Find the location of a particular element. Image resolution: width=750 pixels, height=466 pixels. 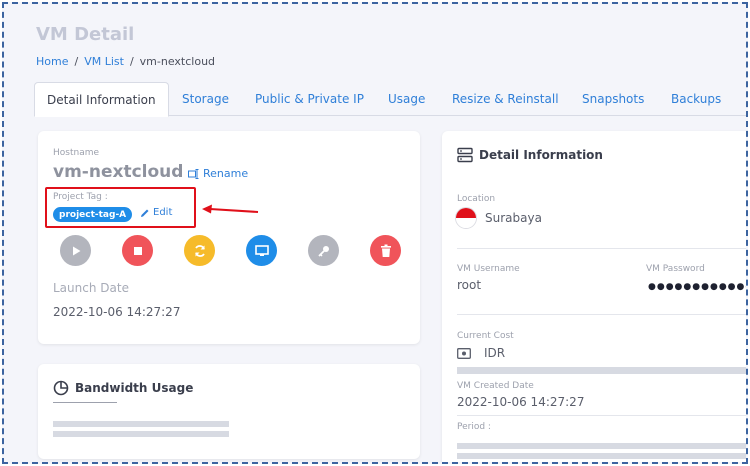

breadcrumb-home: Home is located at coordinates (52, 61).